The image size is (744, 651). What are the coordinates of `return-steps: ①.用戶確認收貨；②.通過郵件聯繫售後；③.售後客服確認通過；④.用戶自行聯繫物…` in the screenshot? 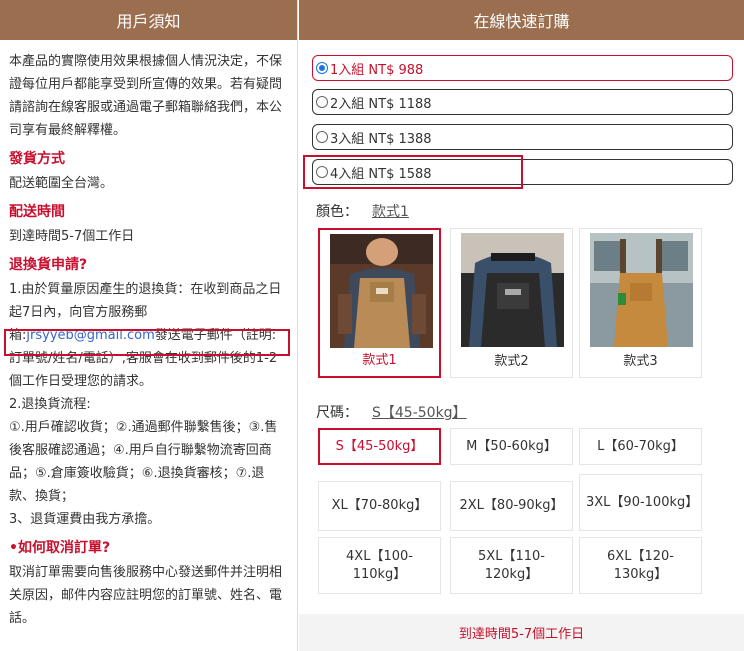 It's located at (143, 462).